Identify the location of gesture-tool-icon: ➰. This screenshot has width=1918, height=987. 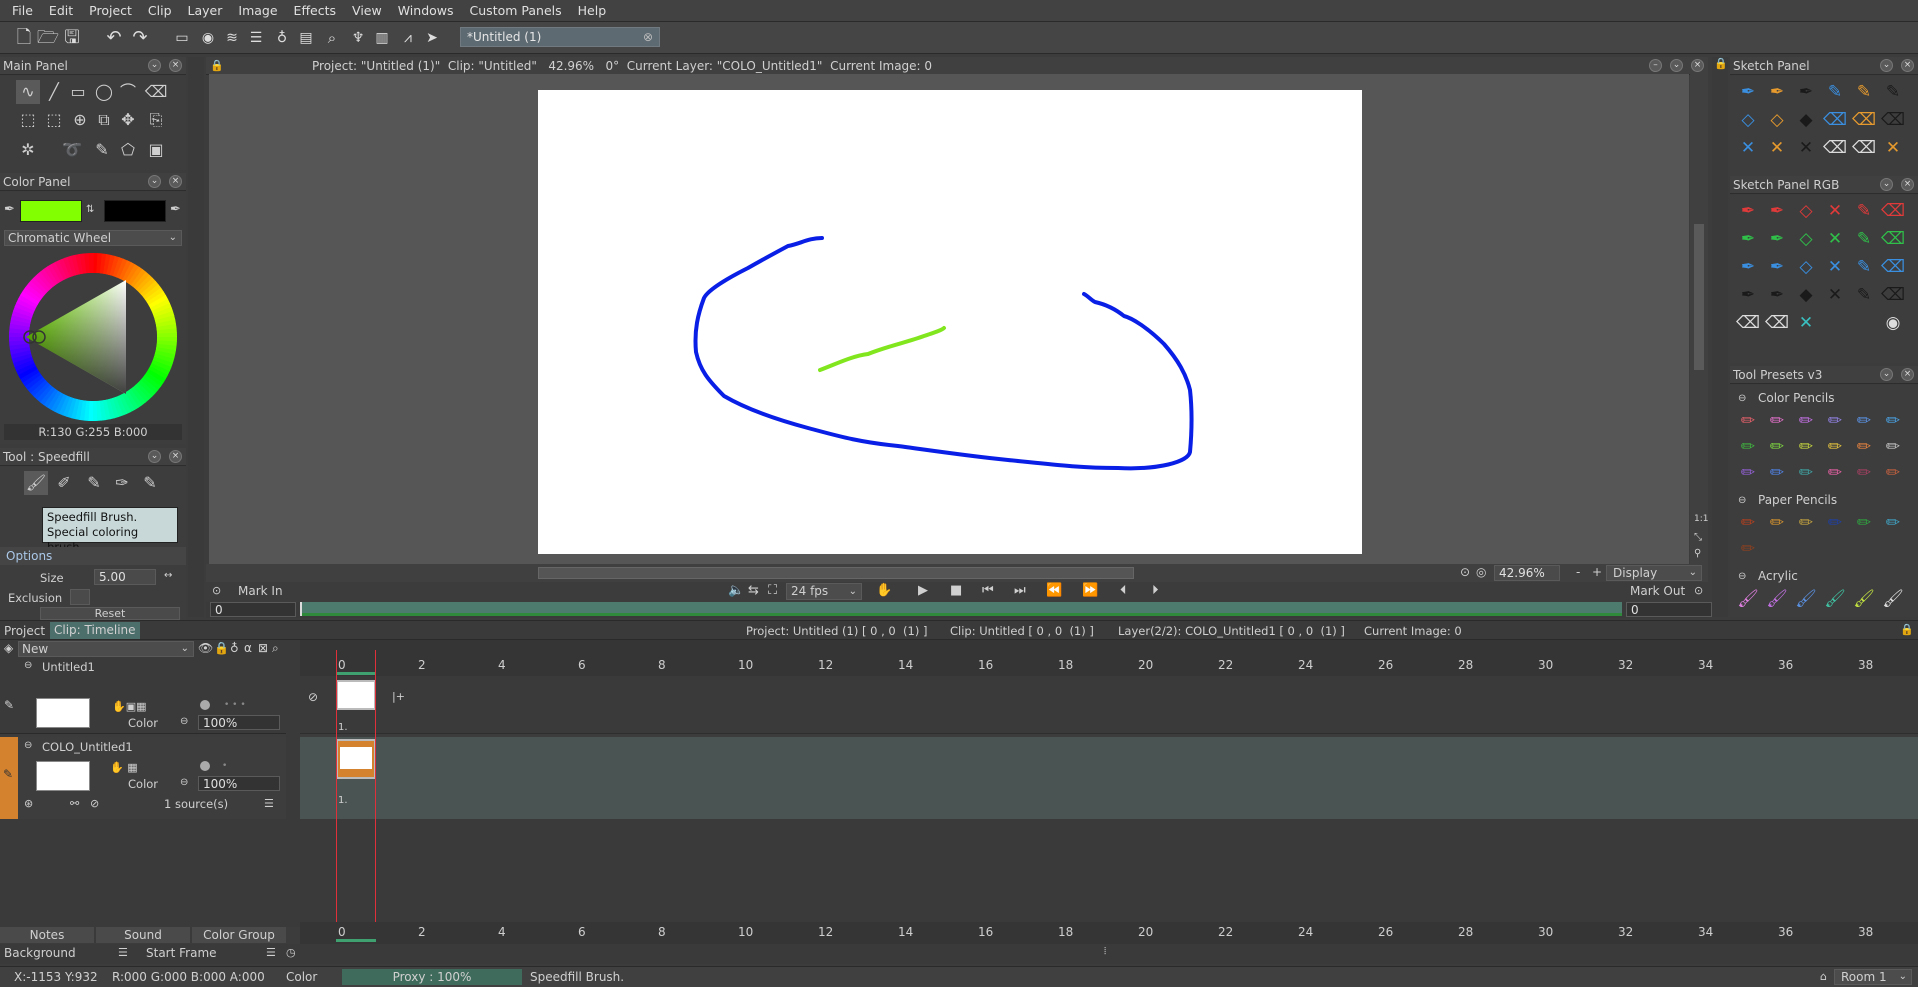
(72, 150).